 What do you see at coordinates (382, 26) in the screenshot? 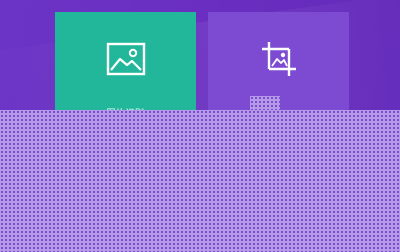
I see `corner-watermark` at bounding box center [382, 26].